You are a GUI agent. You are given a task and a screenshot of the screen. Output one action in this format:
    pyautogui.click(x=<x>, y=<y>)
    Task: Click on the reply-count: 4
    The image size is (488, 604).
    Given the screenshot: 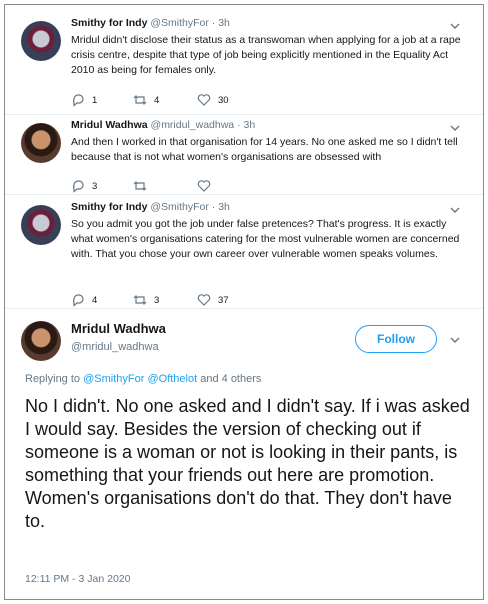 What is the action you would take?
    pyautogui.click(x=95, y=300)
    